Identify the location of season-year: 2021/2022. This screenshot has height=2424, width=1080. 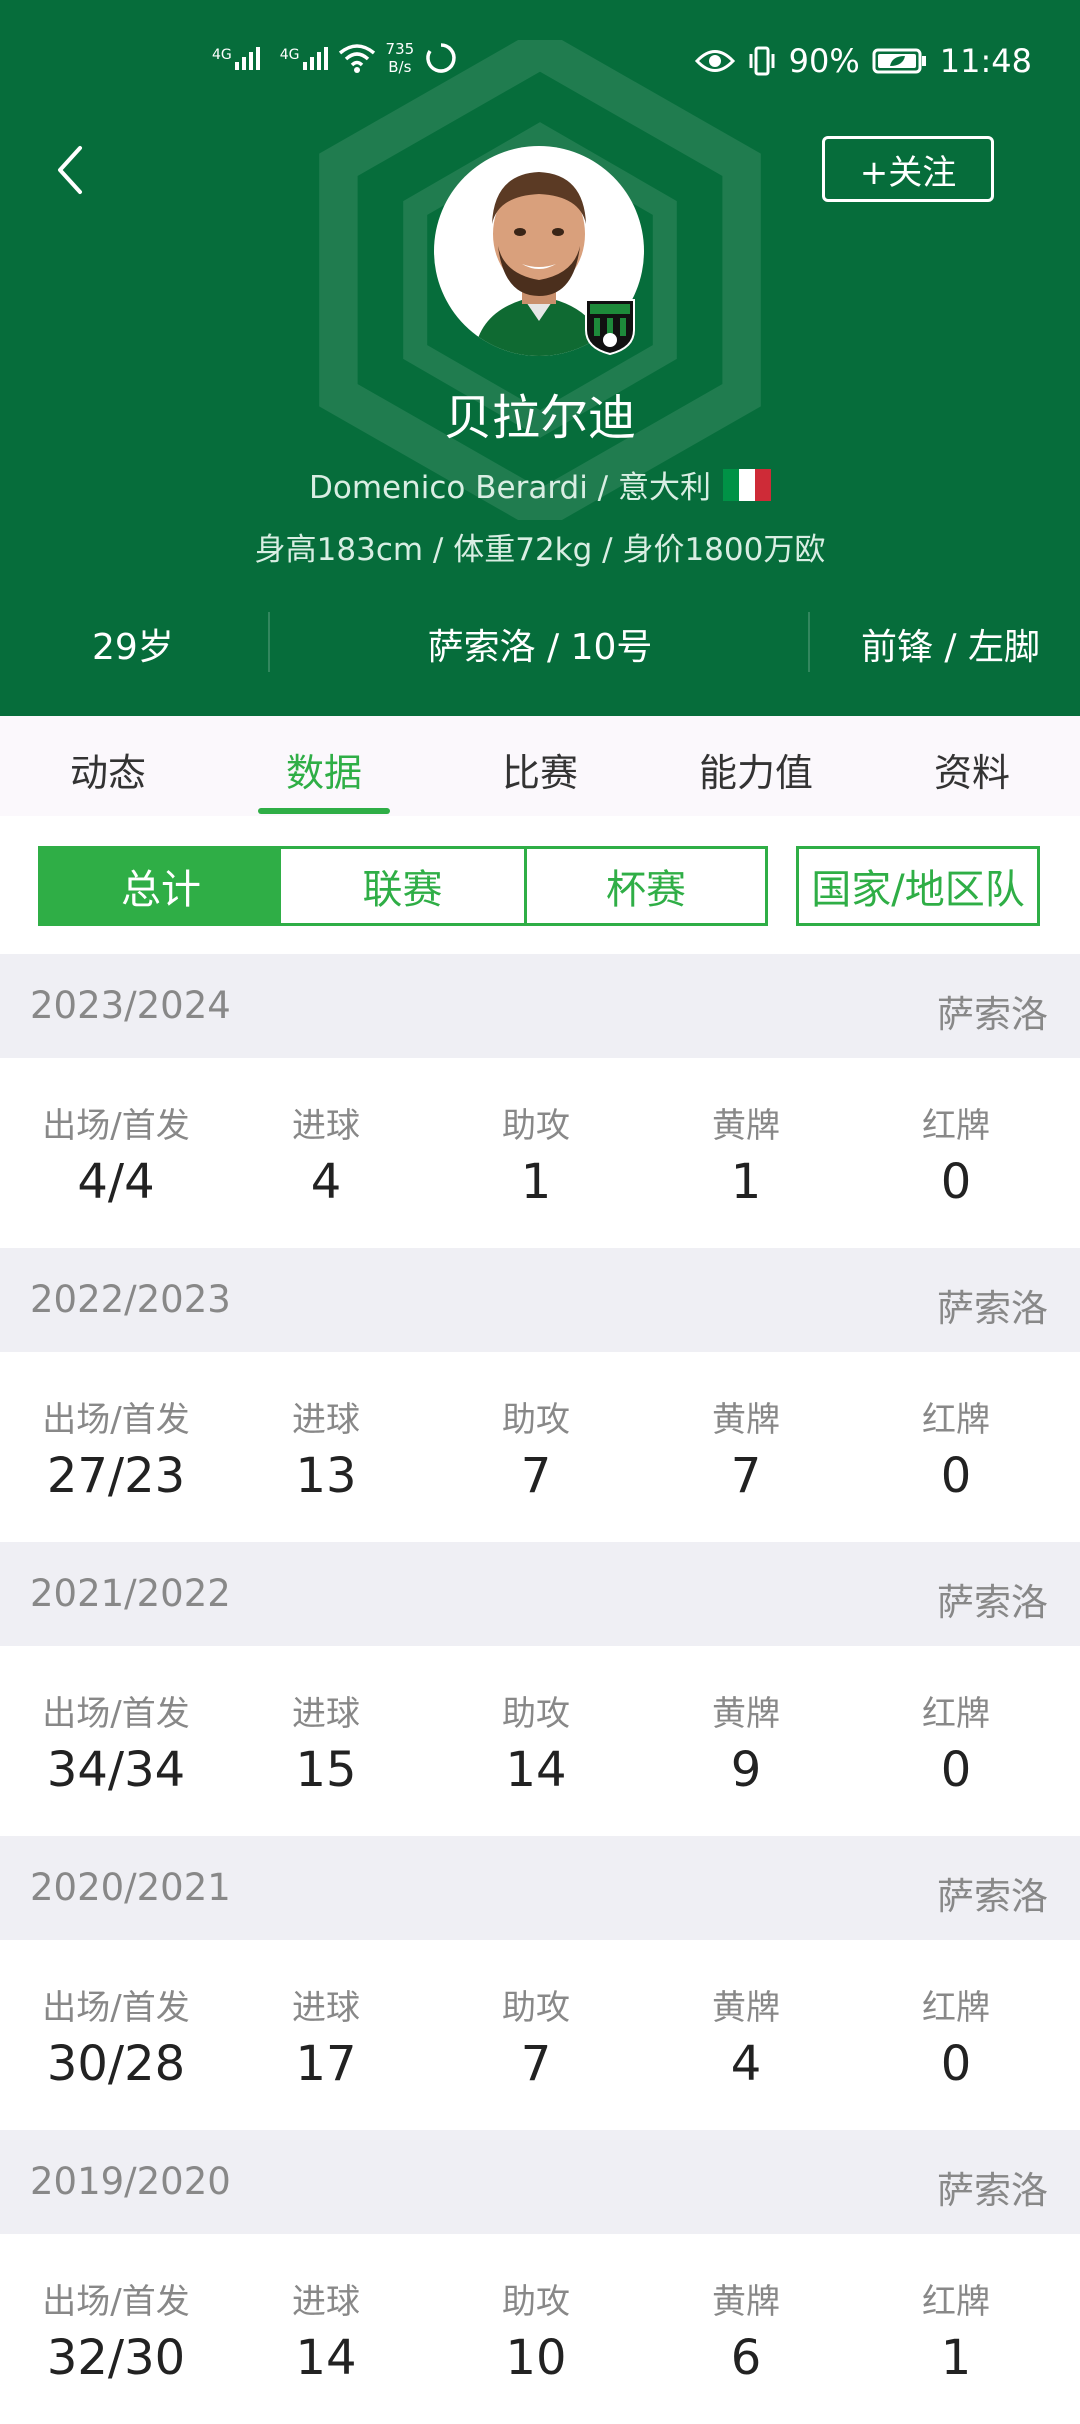
(130, 1593).